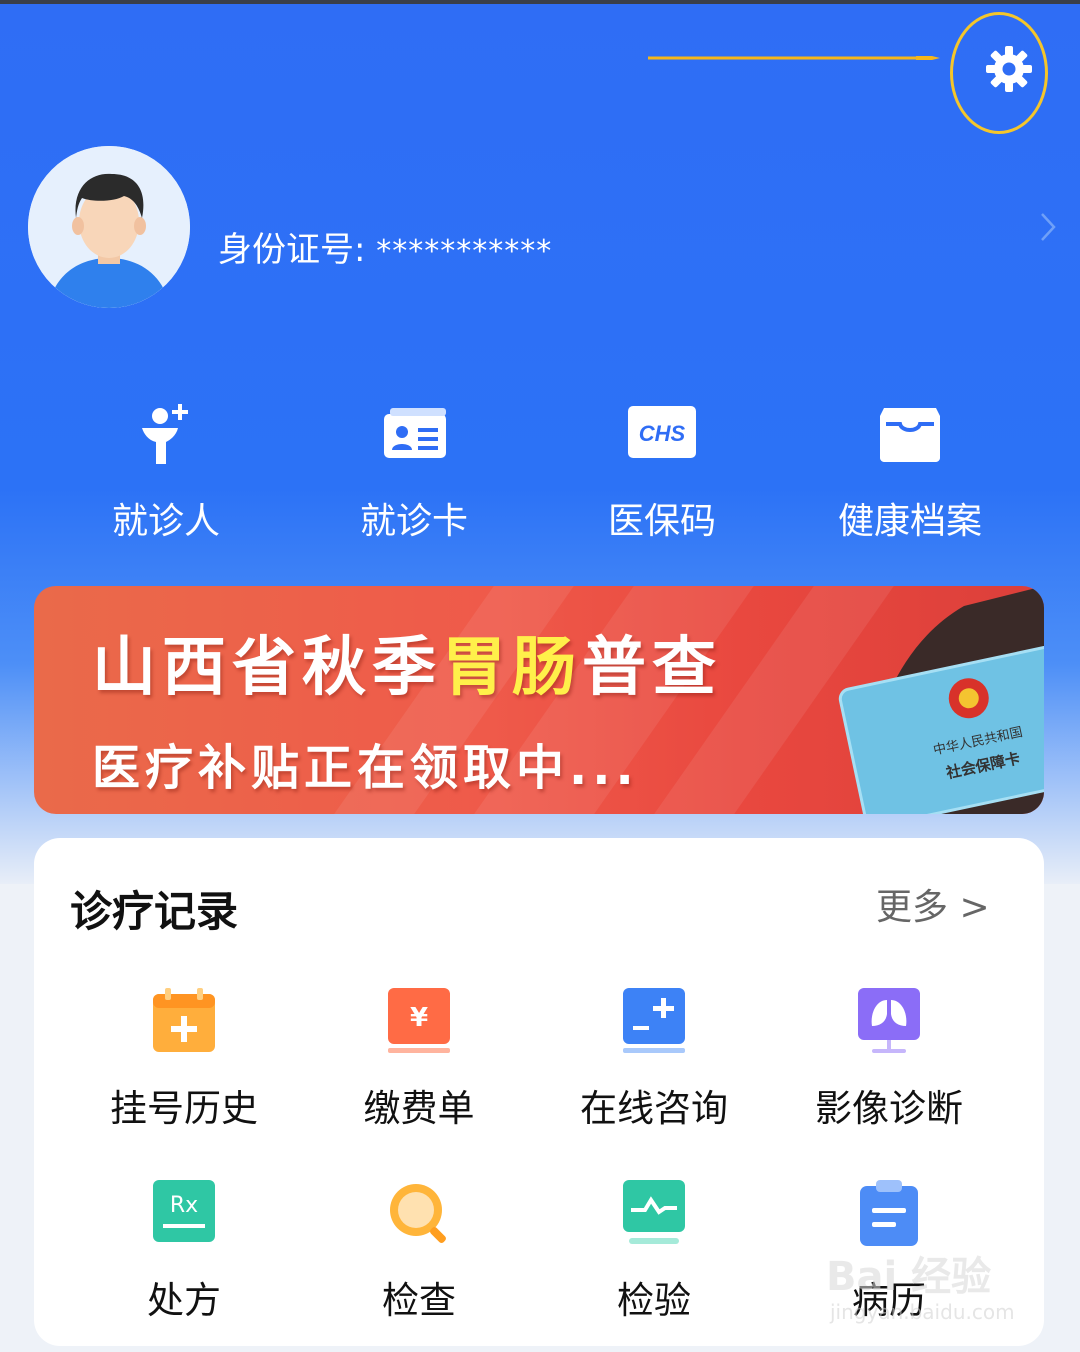  I want to click on lab-test-wave-icon, so click(654, 1212).